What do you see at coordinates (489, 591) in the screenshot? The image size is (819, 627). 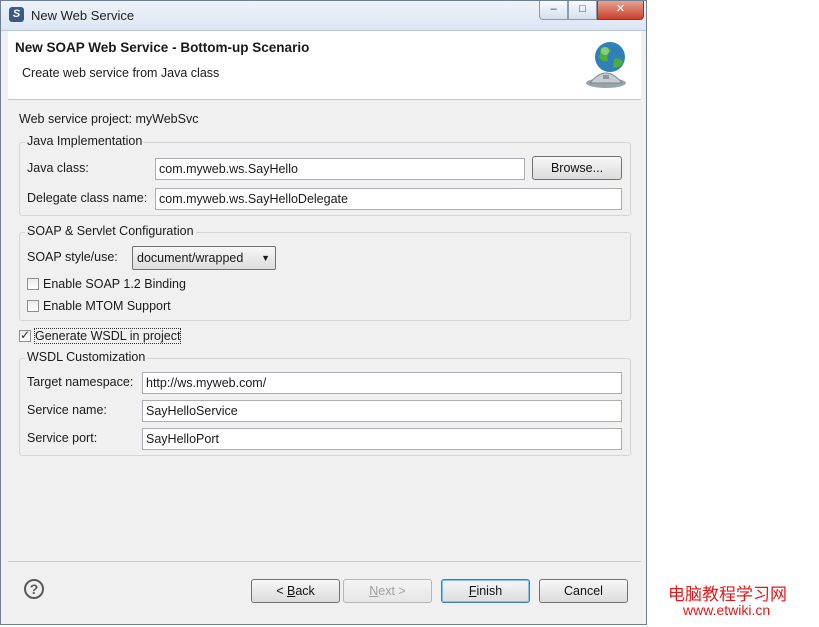 I see `finish-suffix: inish` at bounding box center [489, 591].